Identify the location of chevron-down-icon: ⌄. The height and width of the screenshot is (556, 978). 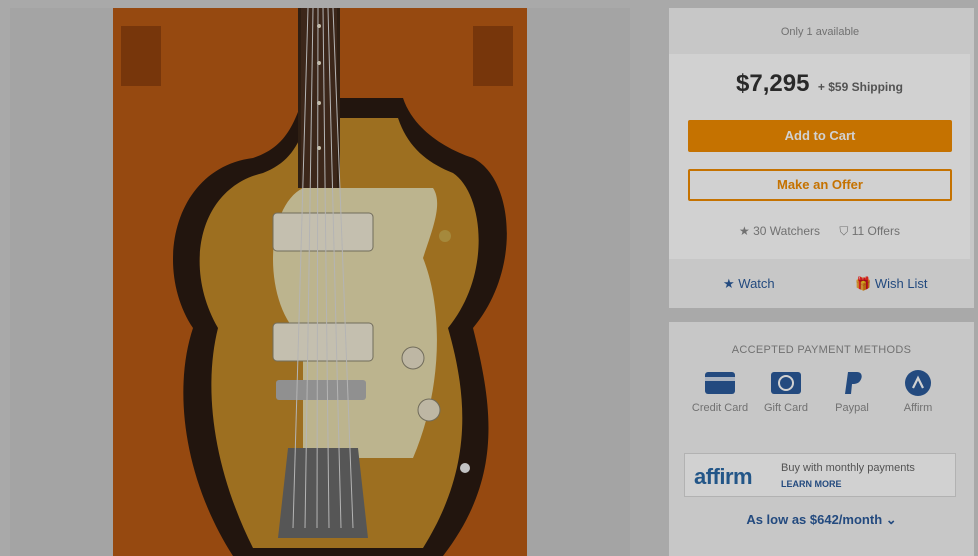
(891, 519).